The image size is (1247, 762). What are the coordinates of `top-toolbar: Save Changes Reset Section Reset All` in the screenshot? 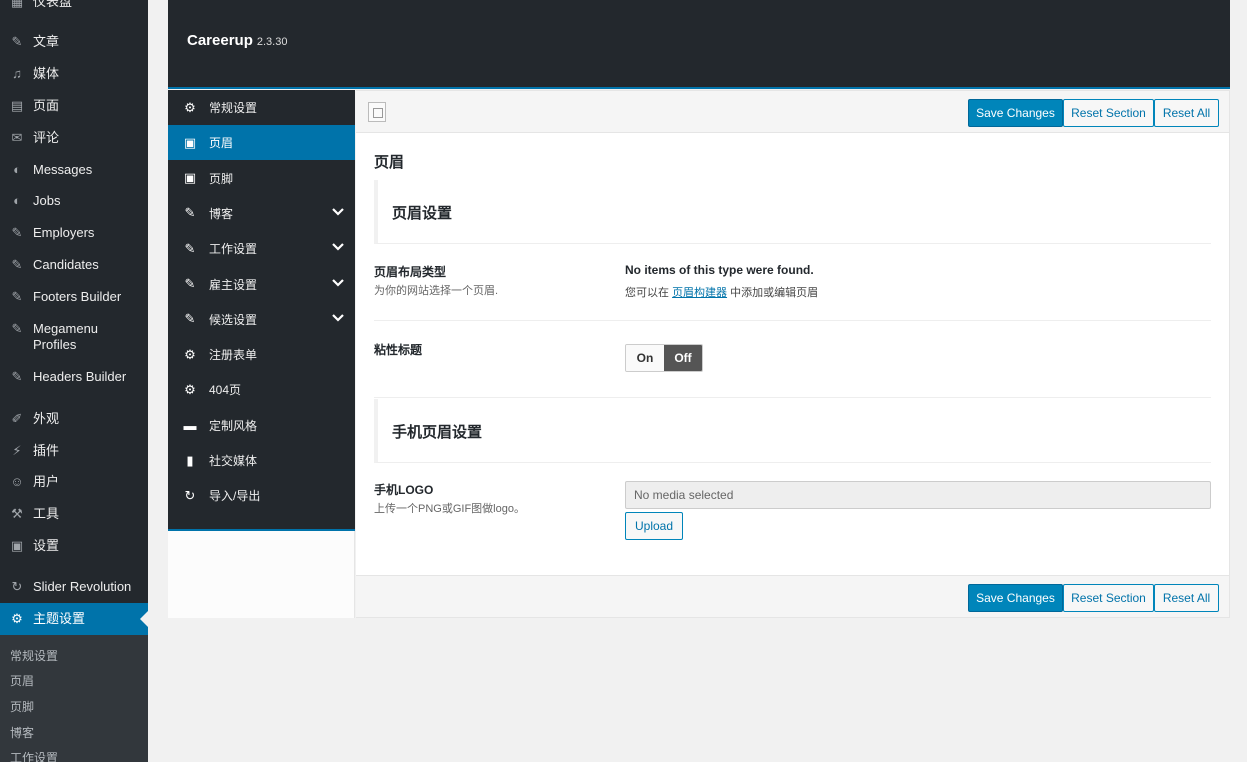 It's located at (792, 112).